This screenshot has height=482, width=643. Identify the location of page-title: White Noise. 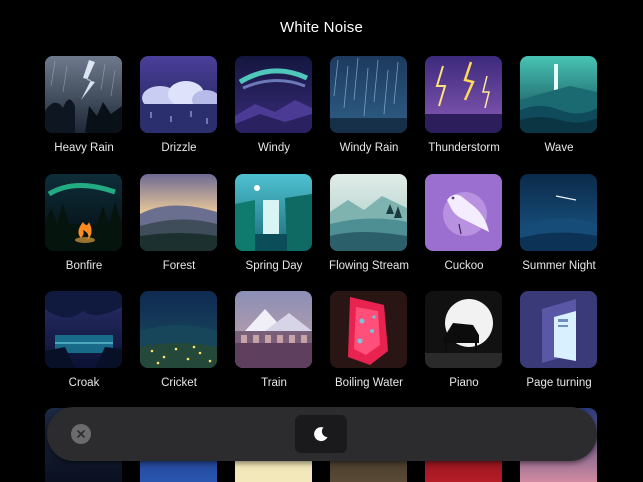
(321, 27).